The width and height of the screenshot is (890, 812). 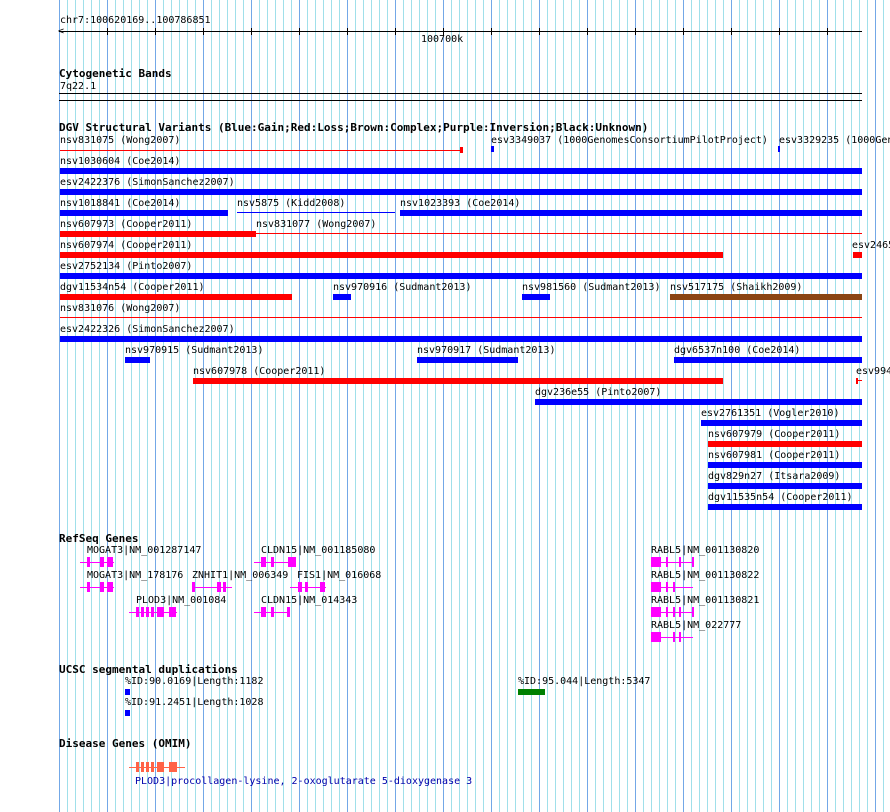 I want to click on gene-label: MOGAT3|NM_001287147, so click(x=144, y=550).